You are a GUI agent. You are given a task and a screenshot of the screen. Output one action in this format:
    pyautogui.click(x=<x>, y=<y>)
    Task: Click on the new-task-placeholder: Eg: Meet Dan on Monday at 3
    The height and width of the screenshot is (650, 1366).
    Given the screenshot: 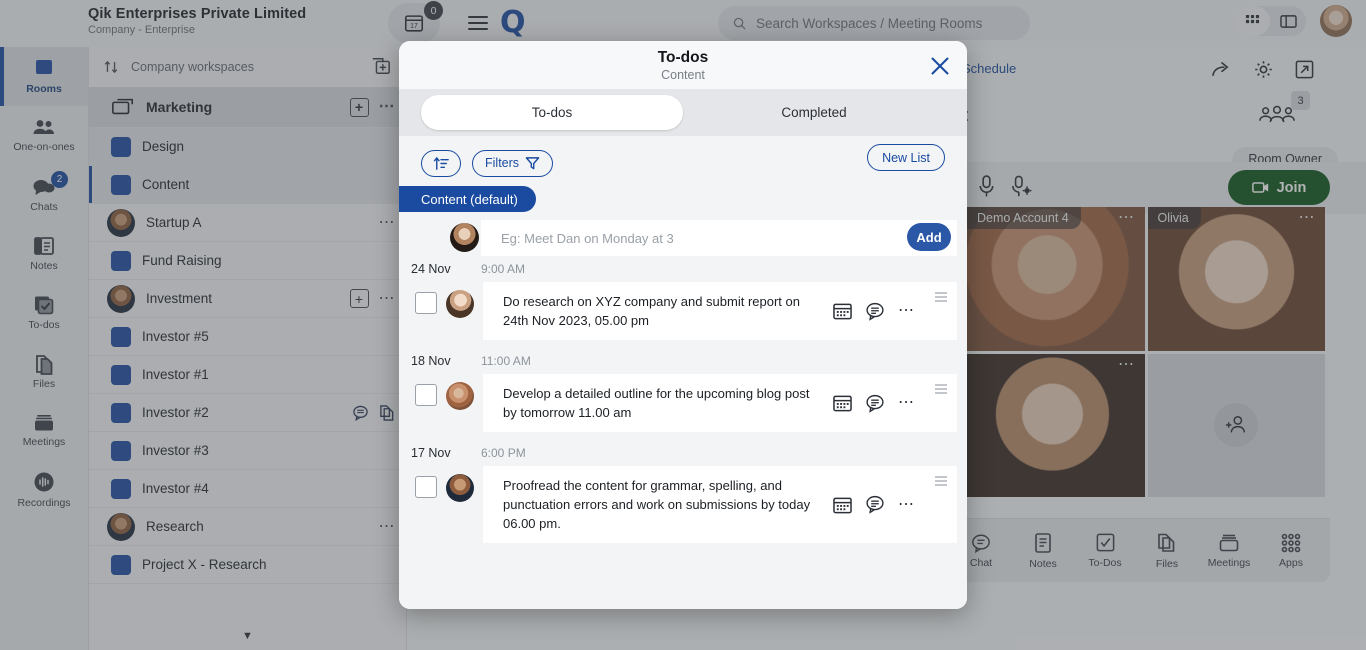 What is the action you would take?
    pyautogui.click(x=587, y=238)
    